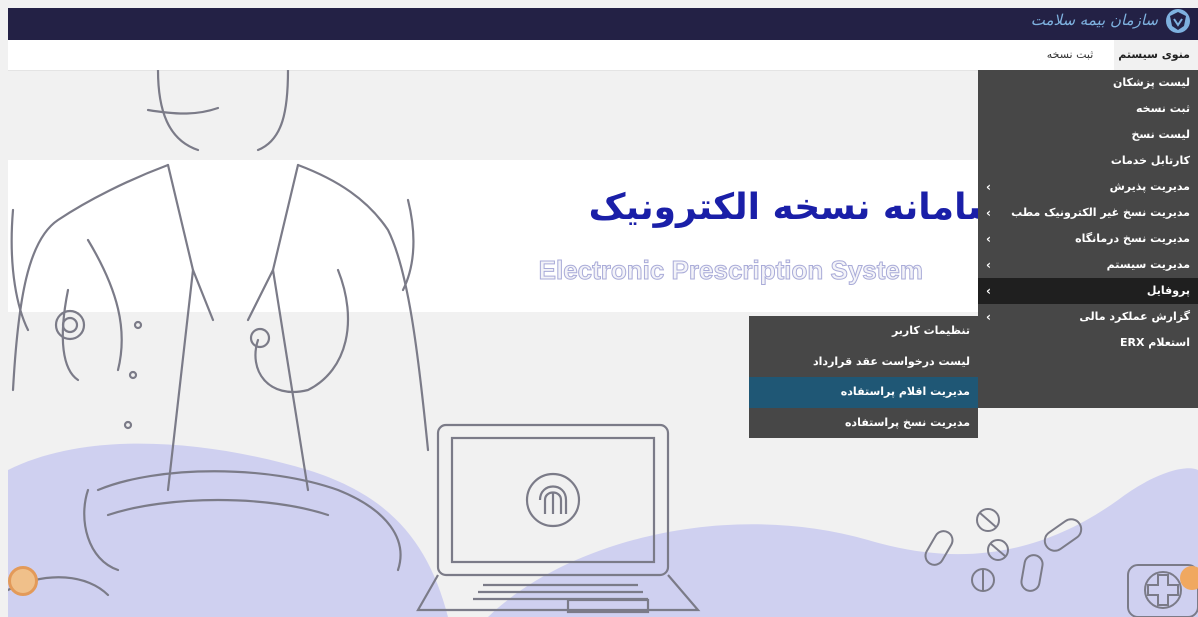 The width and height of the screenshot is (1198, 617). I want to click on right-edge-icon, so click(1189, 578).